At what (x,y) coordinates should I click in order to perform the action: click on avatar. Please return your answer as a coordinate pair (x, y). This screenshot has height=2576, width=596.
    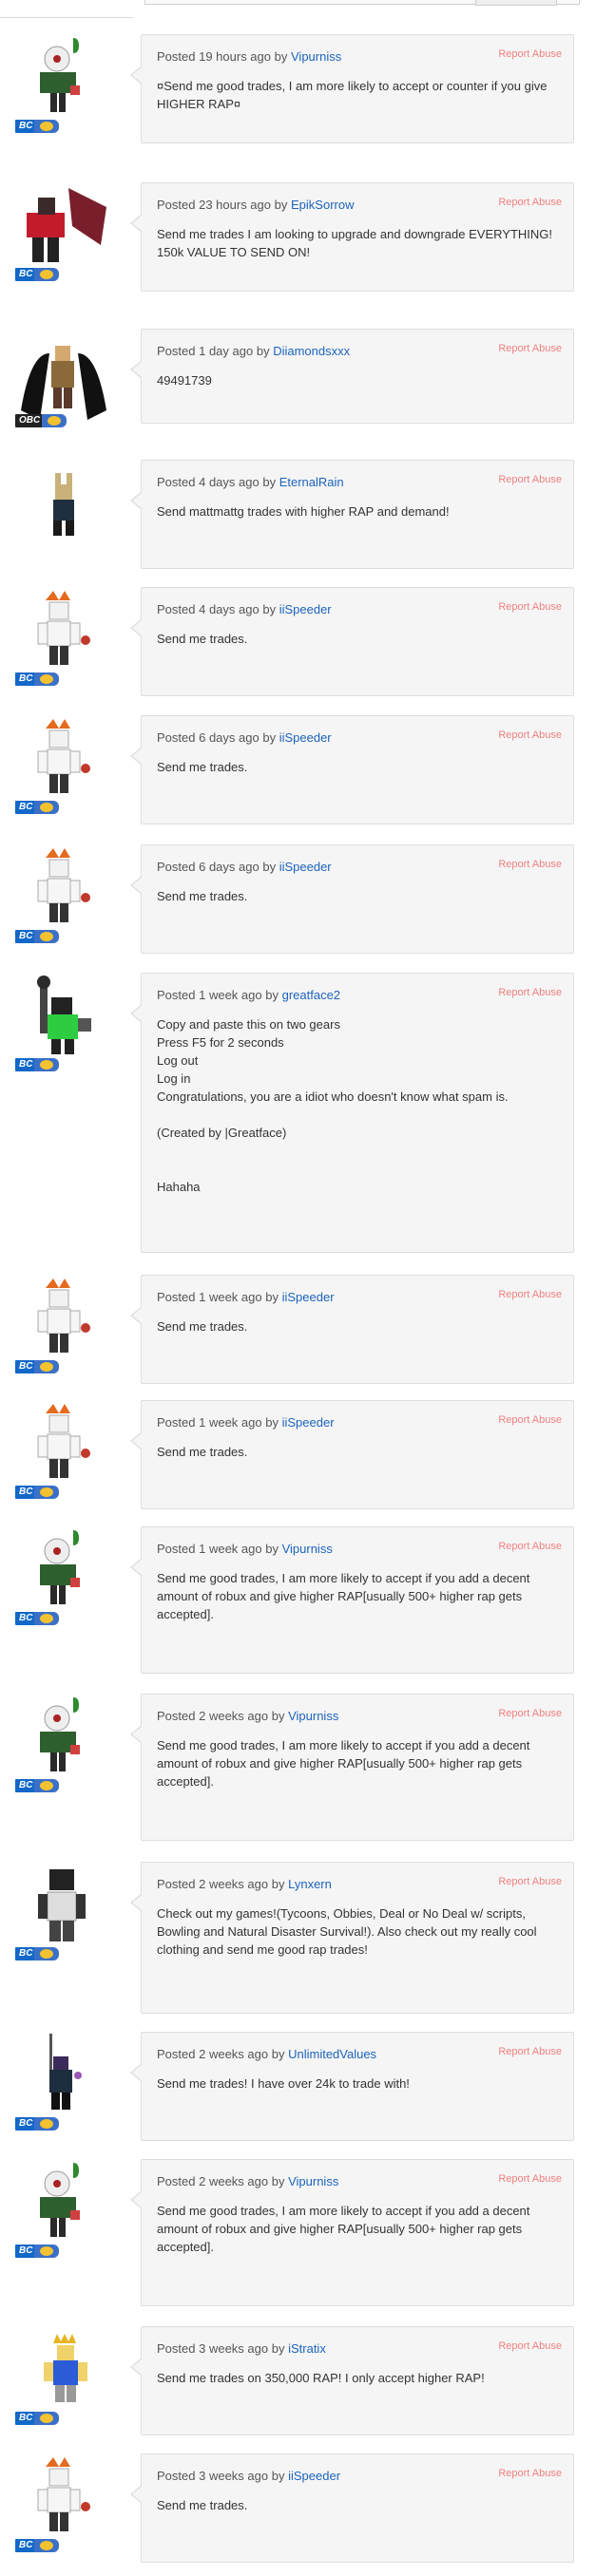
    Looking at the image, I should click on (63, 508).